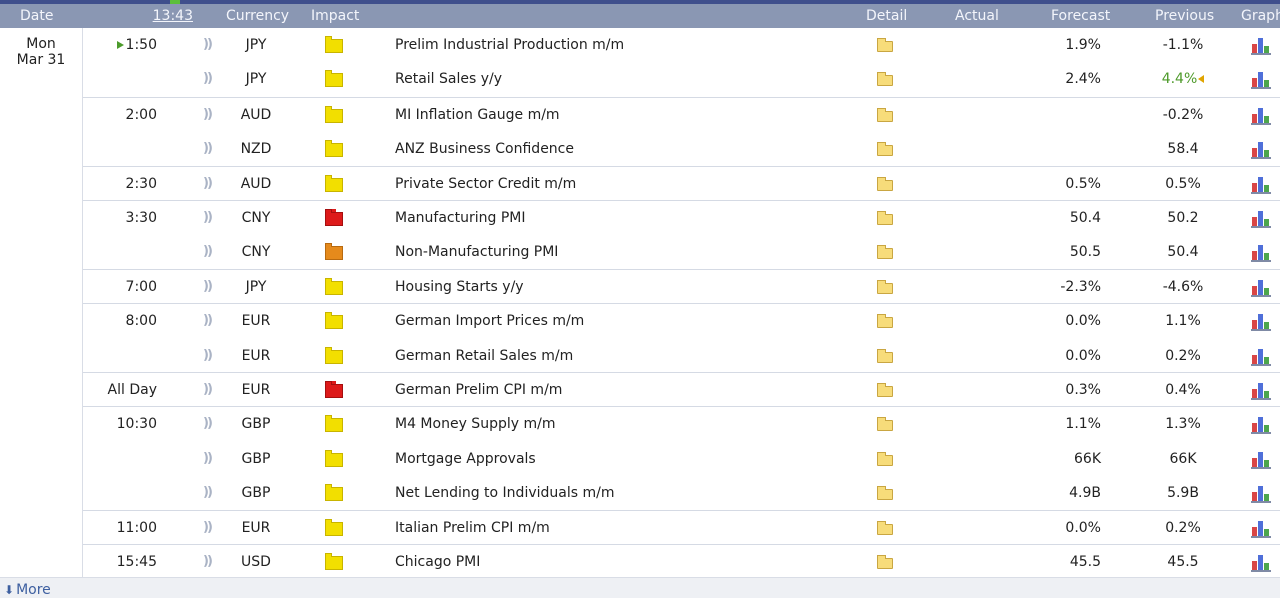 The height and width of the screenshot is (598, 1280). I want to click on header-currency: Currency, so click(257, 16).